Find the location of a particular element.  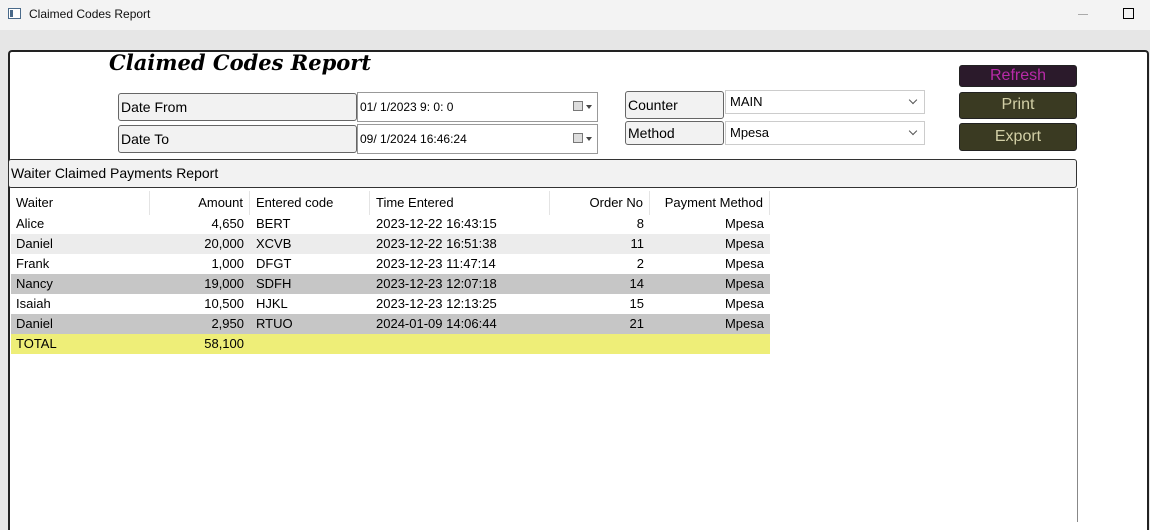

column-header-entered-code: Entered code is located at coordinates (310, 203).